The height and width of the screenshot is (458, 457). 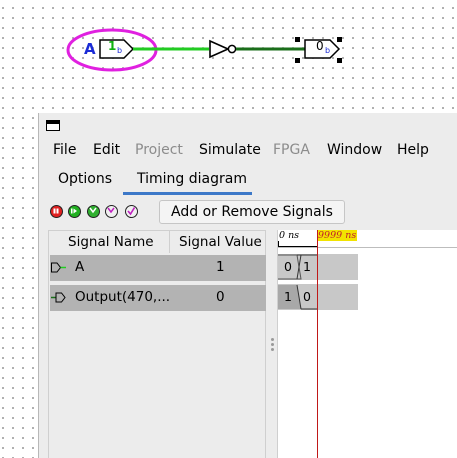 I want to click on menu-file: File, so click(x=64, y=150).